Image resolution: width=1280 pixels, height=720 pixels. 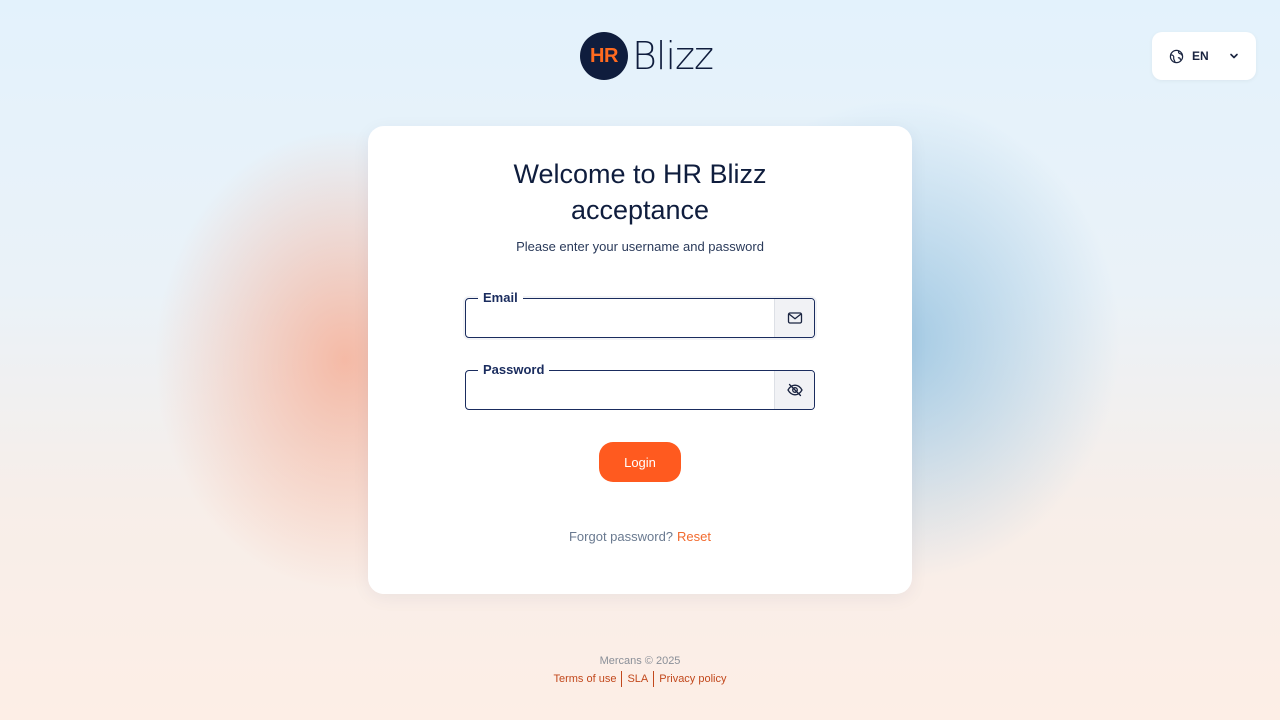 What do you see at coordinates (640, 385) in the screenshot?
I see `password-field: Password` at bounding box center [640, 385].